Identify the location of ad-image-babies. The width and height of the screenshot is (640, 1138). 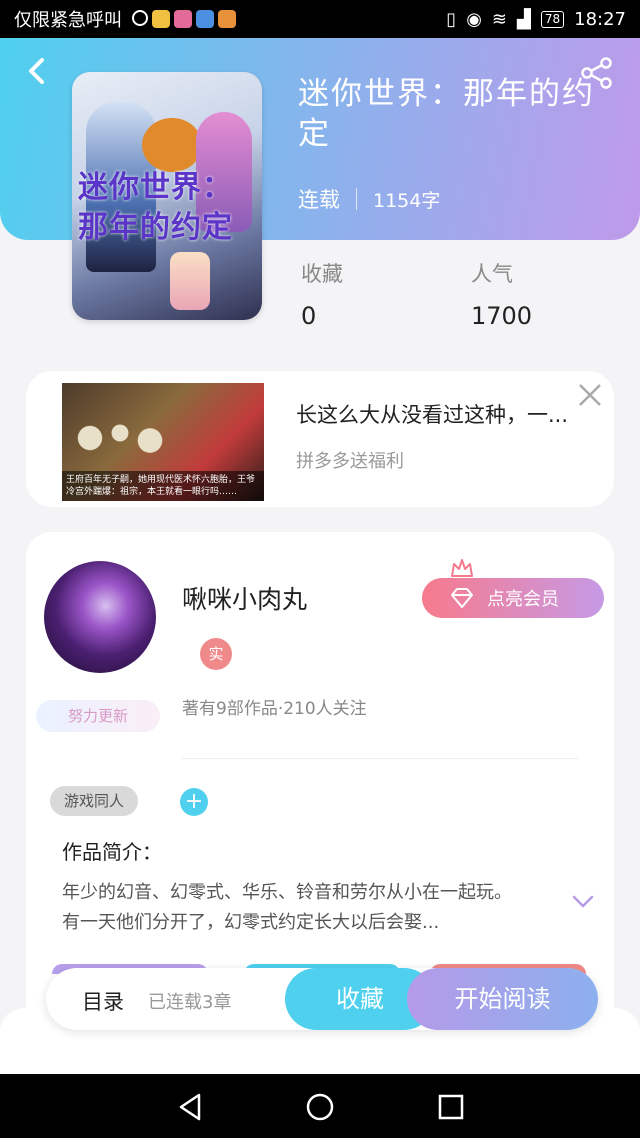
(120, 438).